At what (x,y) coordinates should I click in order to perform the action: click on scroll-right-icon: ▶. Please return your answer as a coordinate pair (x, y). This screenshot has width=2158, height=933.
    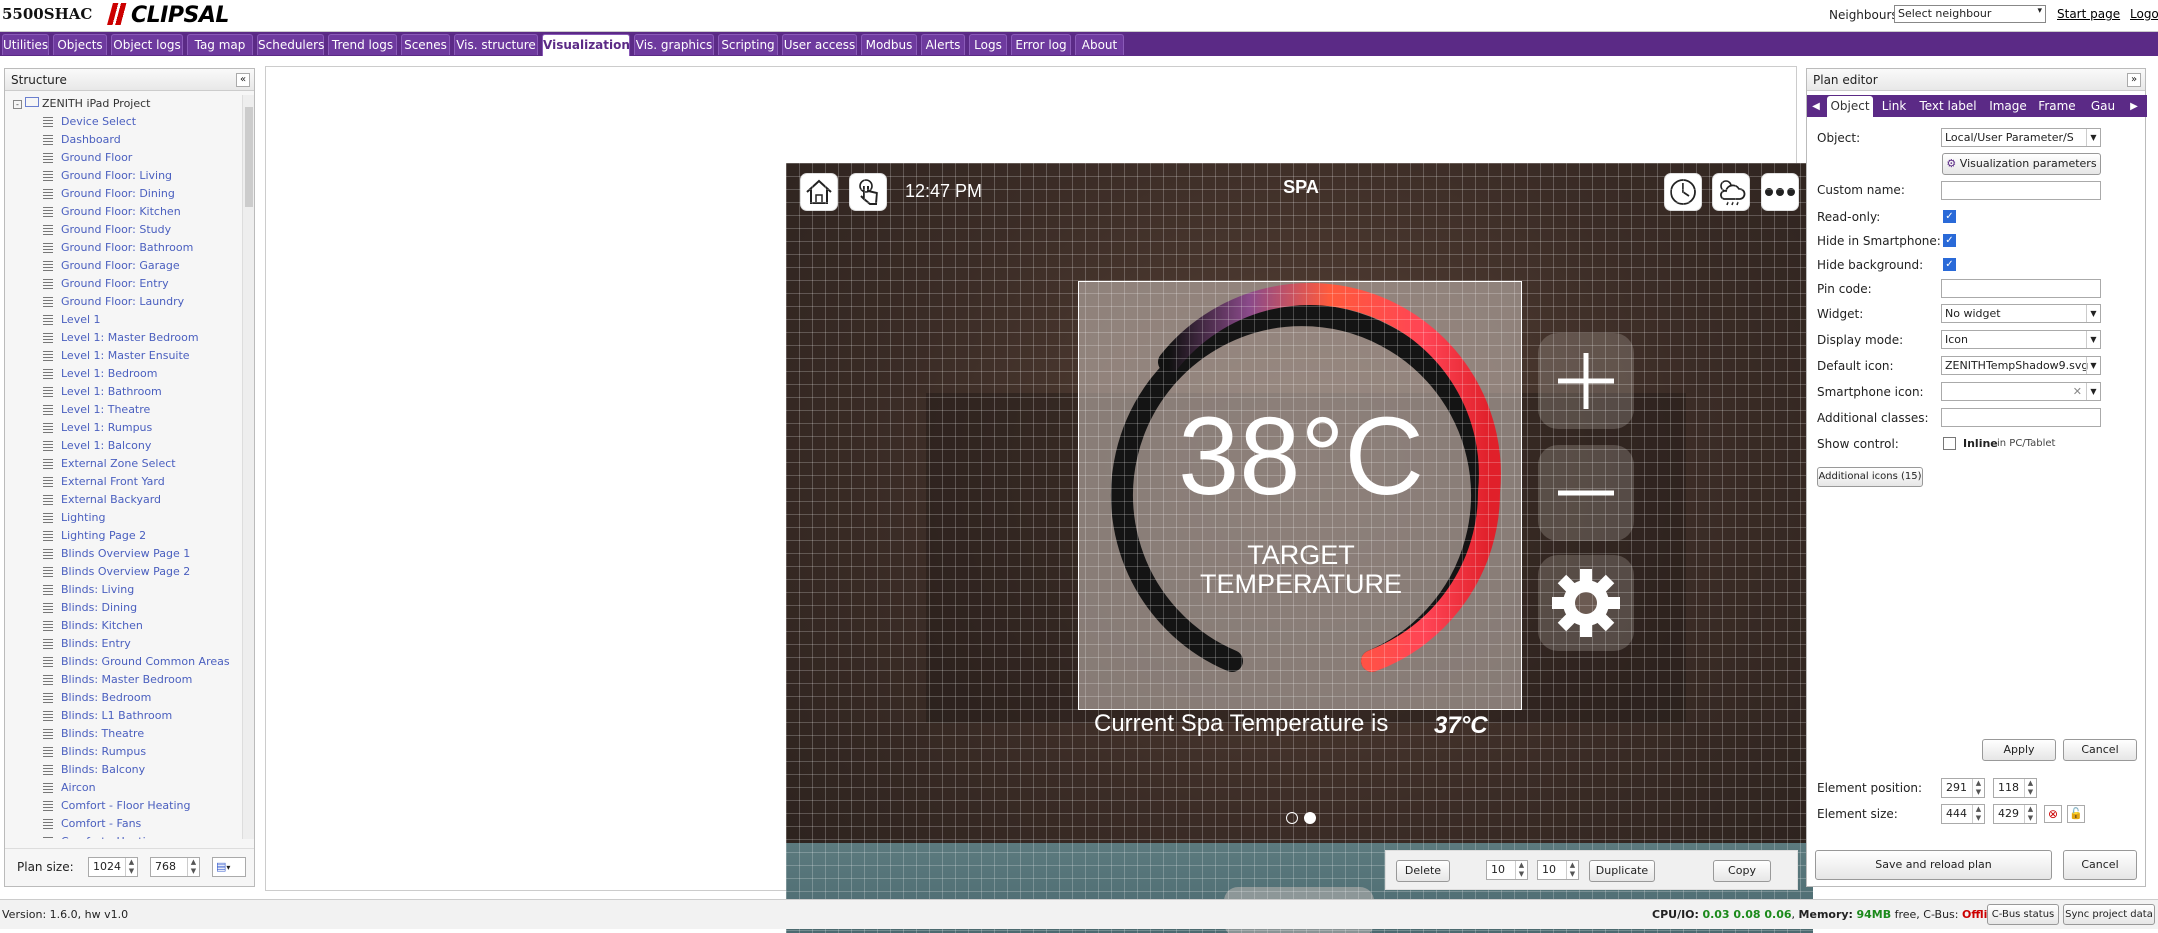
    Looking at the image, I should click on (2134, 106).